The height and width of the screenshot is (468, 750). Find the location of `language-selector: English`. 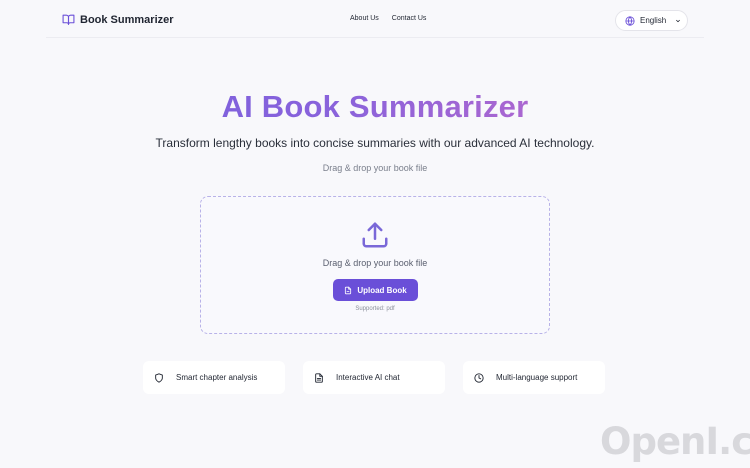

language-selector: English is located at coordinates (651, 20).